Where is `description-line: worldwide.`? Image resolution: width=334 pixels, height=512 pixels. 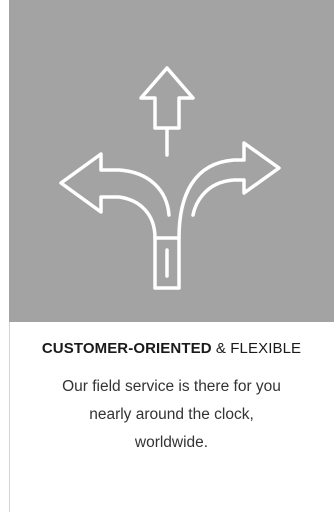
description-line: worldwide. is located at coordinates (171, 442).